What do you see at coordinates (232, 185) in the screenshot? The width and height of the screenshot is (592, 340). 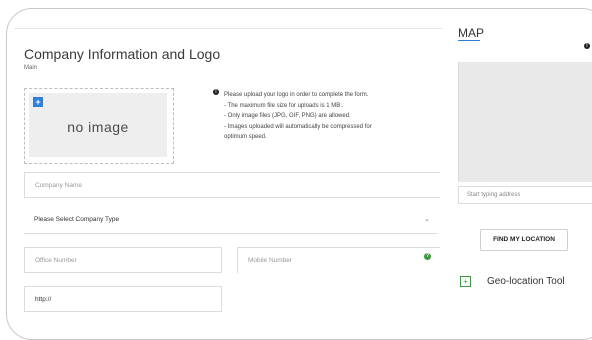 I see `company-name-input: Company Name` at bounding box center [232, 185].